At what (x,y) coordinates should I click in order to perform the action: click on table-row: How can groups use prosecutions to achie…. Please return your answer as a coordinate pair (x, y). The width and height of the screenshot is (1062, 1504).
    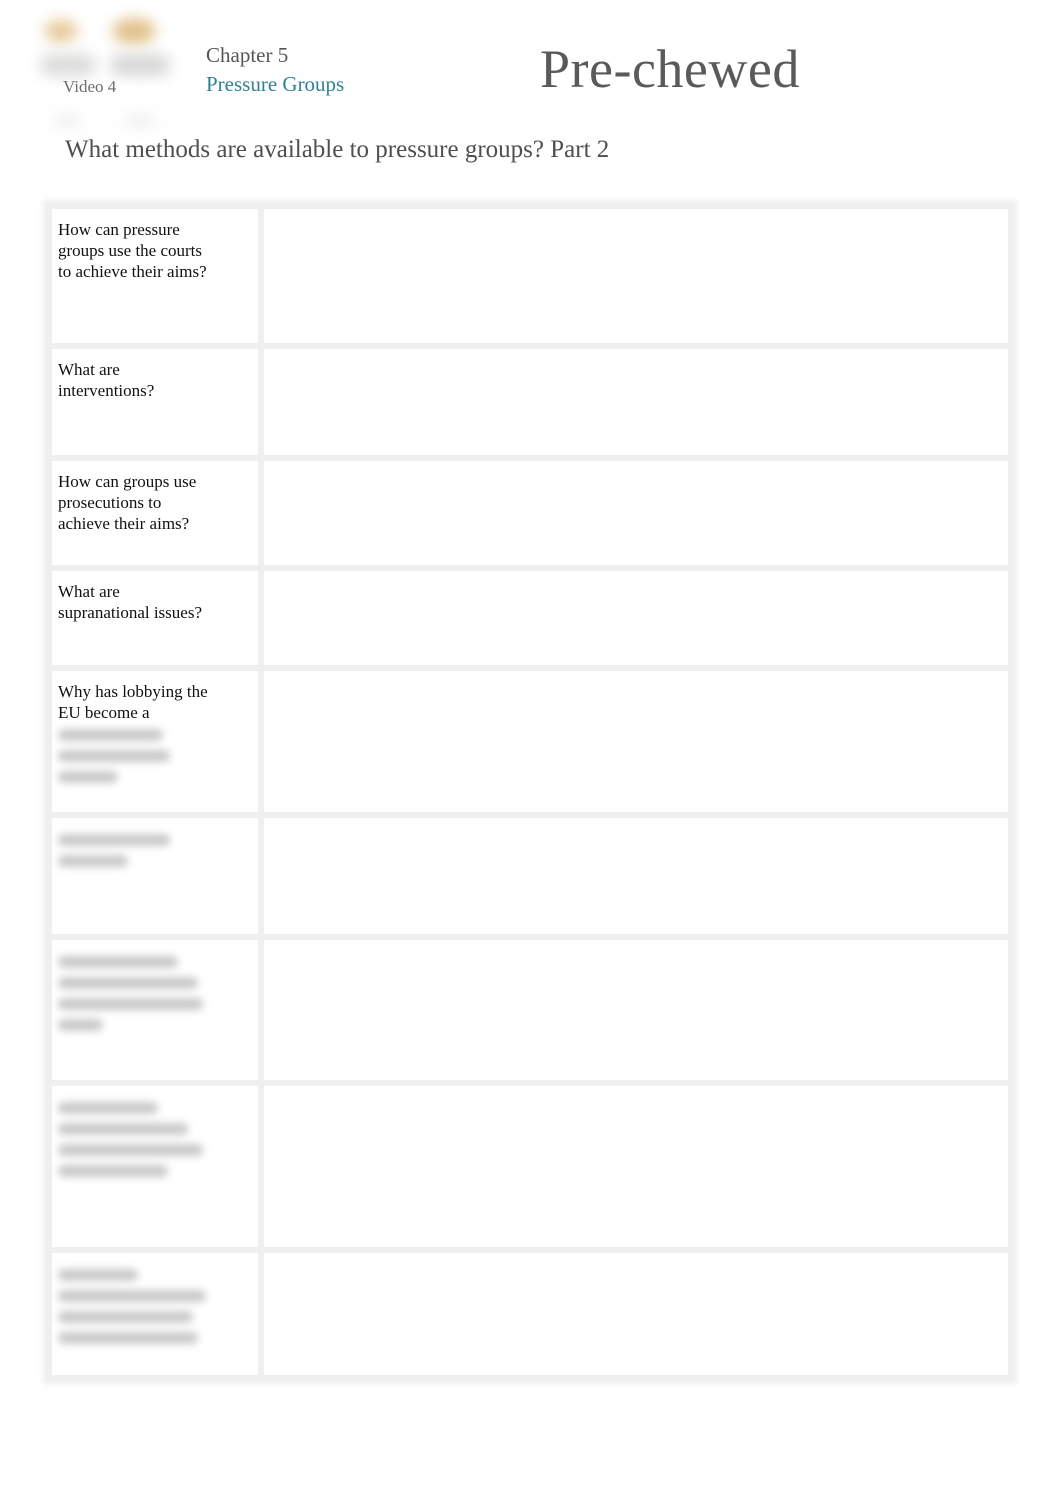
    Looking at the image, I should click on (530, 513).